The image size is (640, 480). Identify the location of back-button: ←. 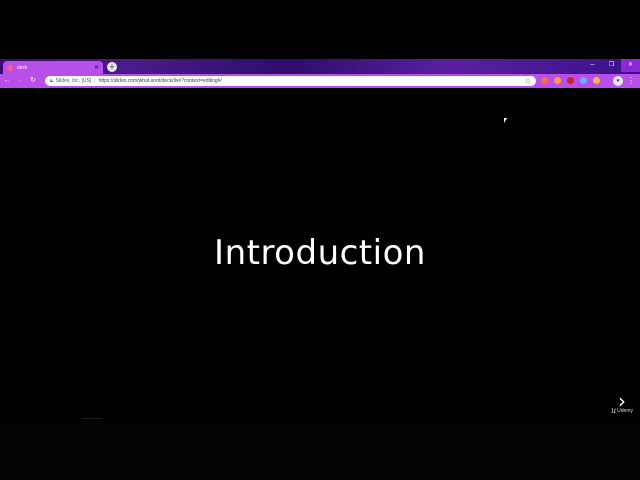
(7, 81).